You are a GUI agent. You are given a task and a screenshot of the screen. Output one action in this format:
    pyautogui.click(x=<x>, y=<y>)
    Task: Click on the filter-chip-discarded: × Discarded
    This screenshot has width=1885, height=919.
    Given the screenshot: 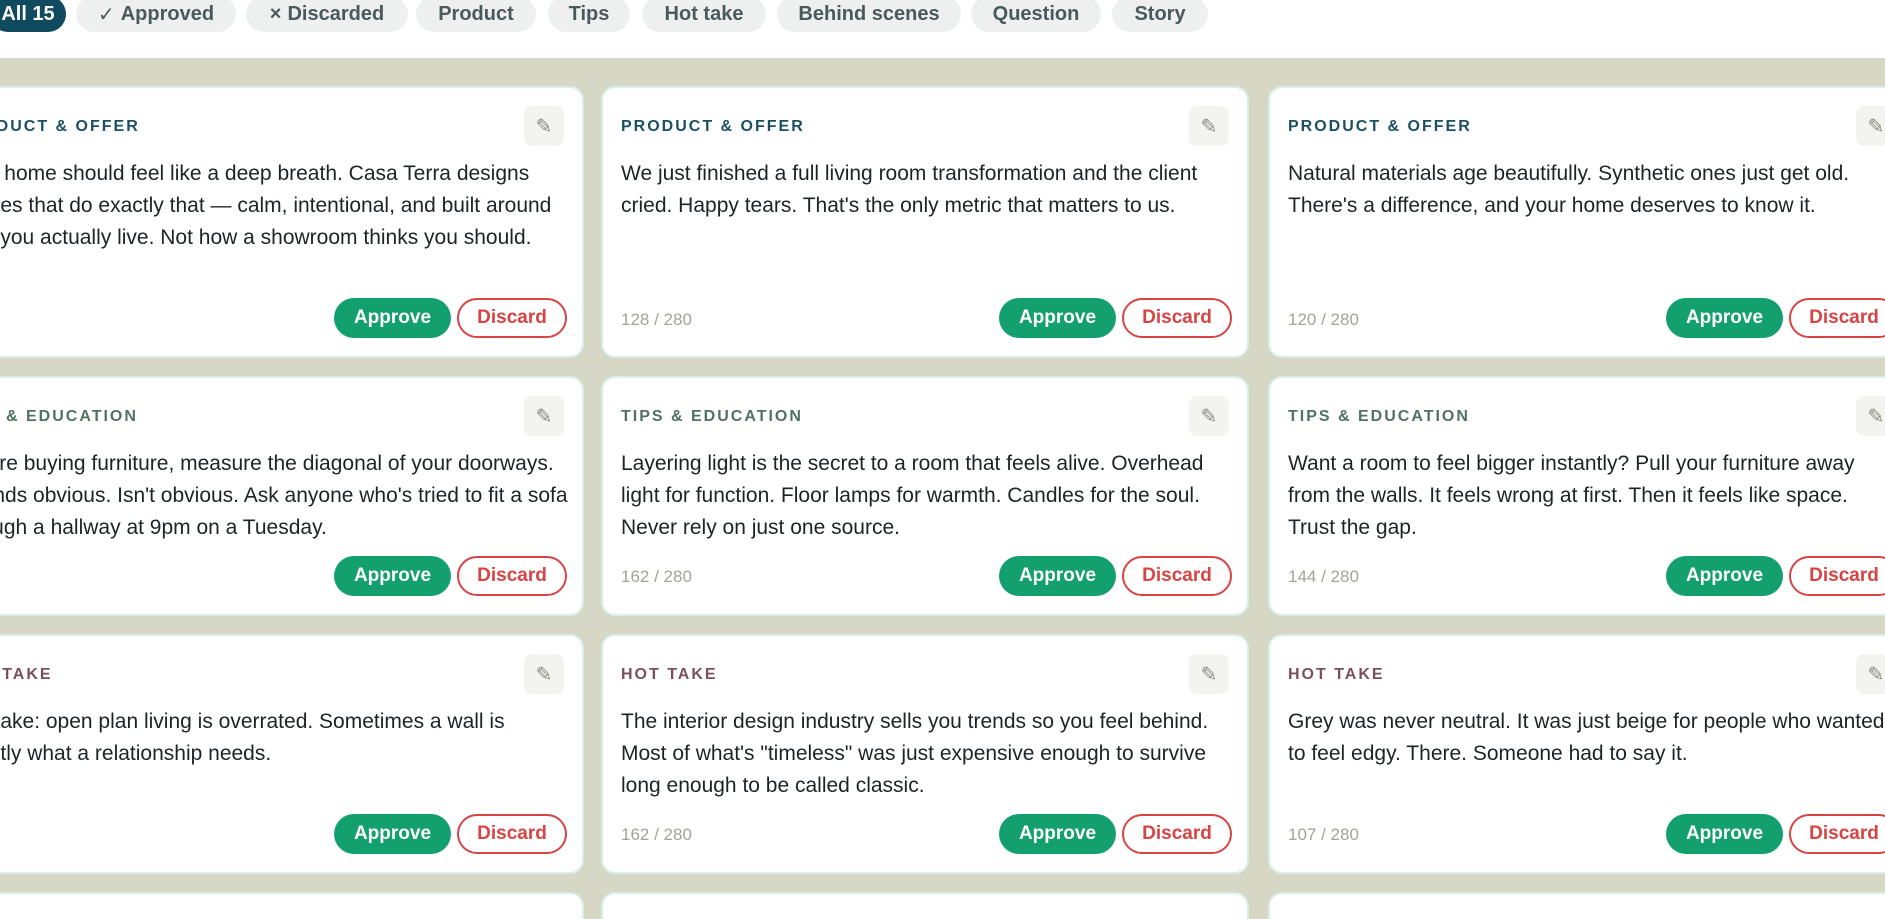 What is the action you would take?
    pyautogui.click(x=327, y=16)
    